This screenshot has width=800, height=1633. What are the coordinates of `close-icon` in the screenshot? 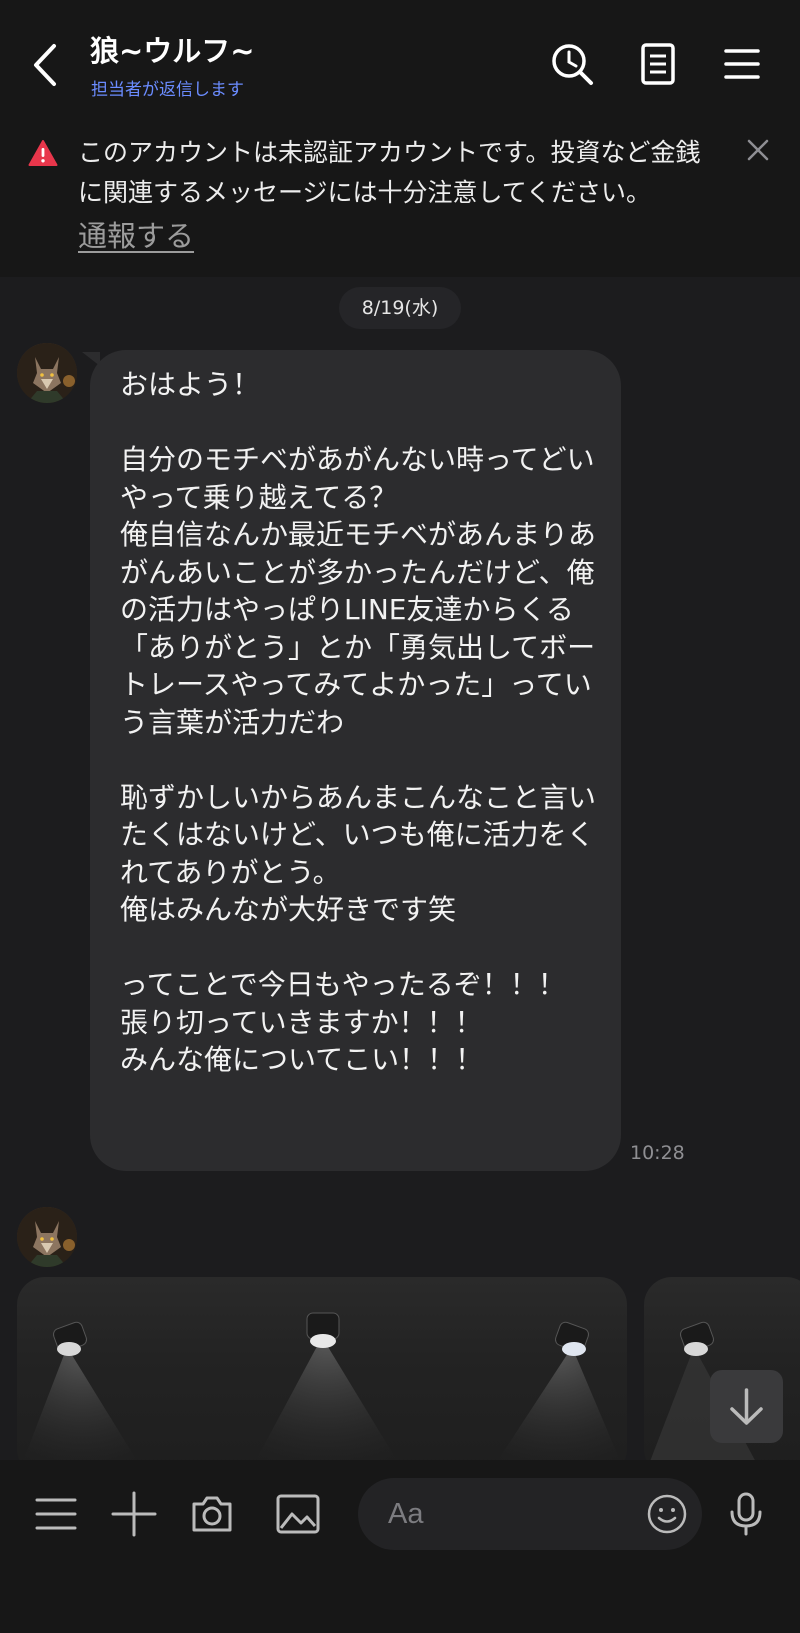 It's located at (758, 150).